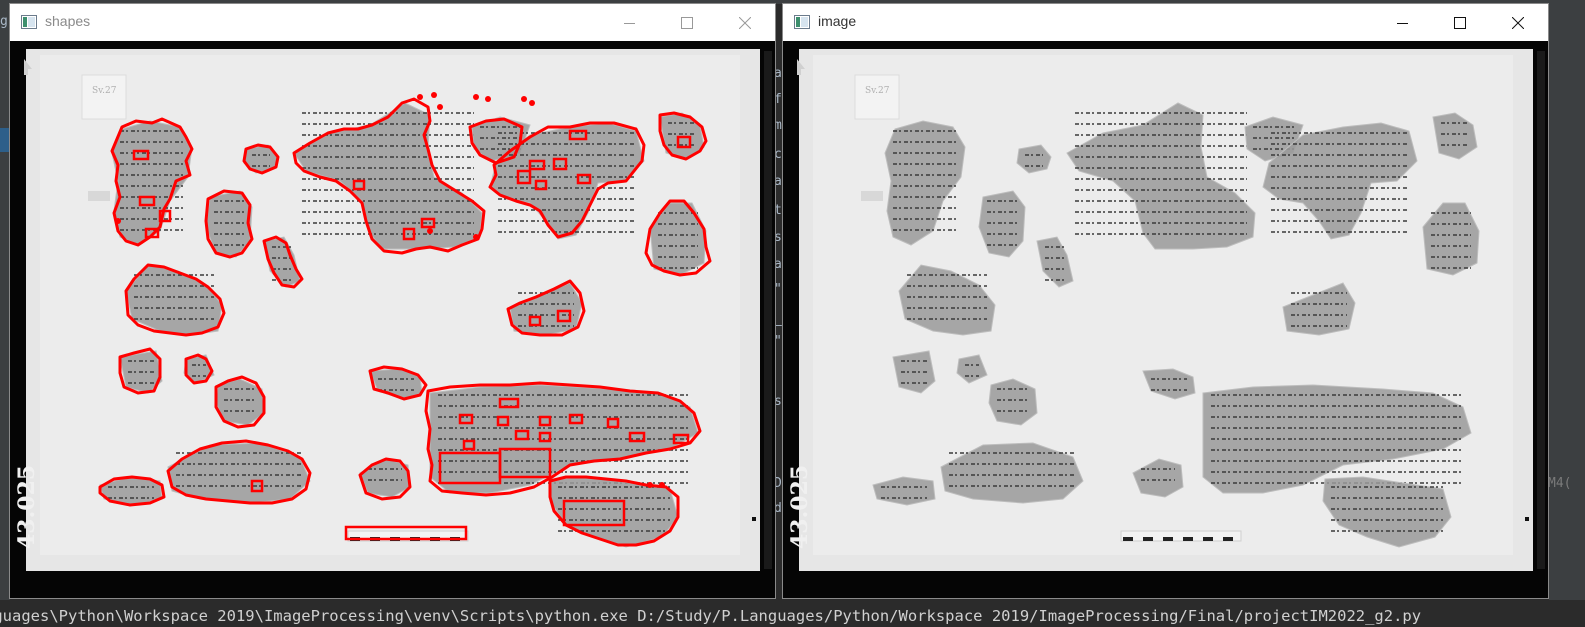 The height and width of the screenshot is (627, 1585). I want to click on shapes-window-title: shapes, so click(68, 21).